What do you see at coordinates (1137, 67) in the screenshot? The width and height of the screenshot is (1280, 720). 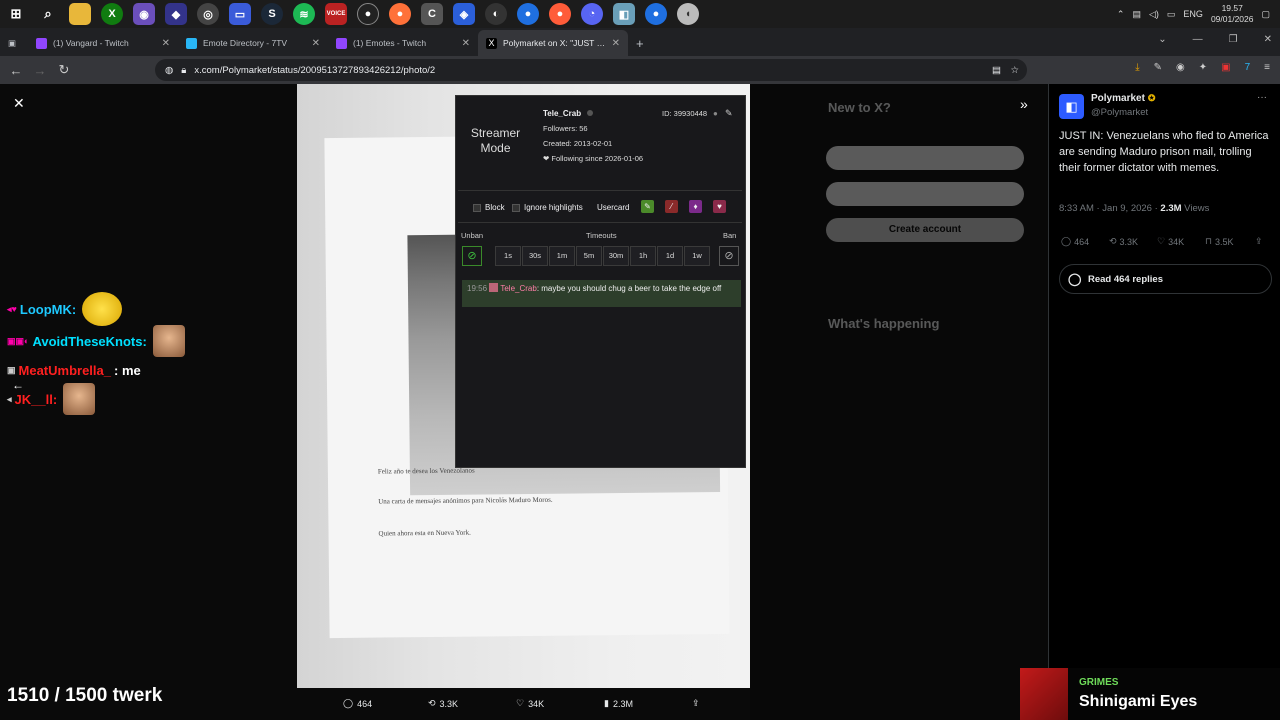 I see `download-icon: ⤓` at bounding box center [1137, 67].